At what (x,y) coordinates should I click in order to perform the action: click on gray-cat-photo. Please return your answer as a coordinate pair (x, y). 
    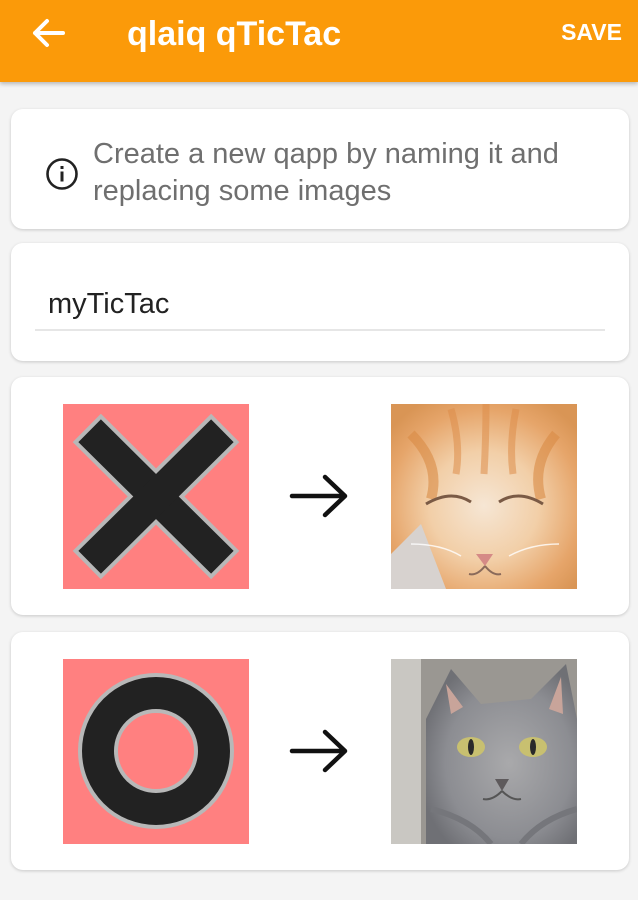
    Looking at the image, I should click on (484, 751).